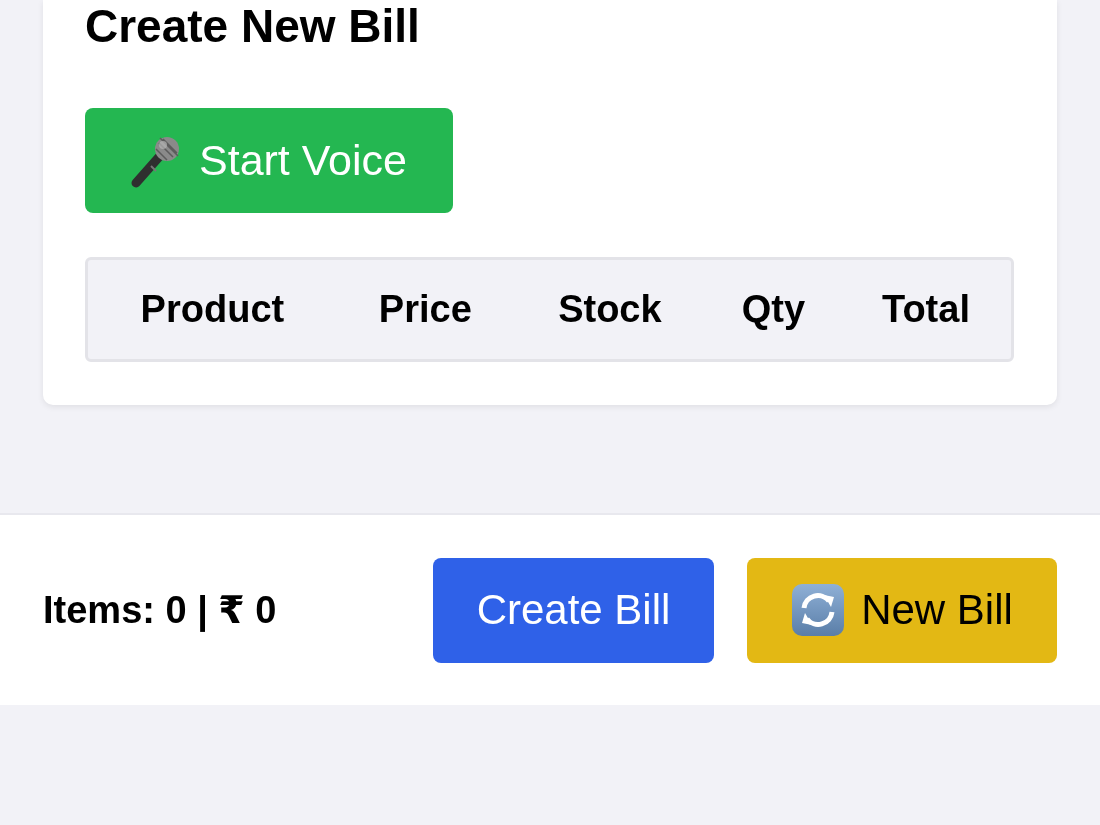 The width and height of the screenshot is (1100, 825). What do you see at coordinates (818, 610) in the screenshot?
I see `refresh-icon` at bounding box center [818, 610].